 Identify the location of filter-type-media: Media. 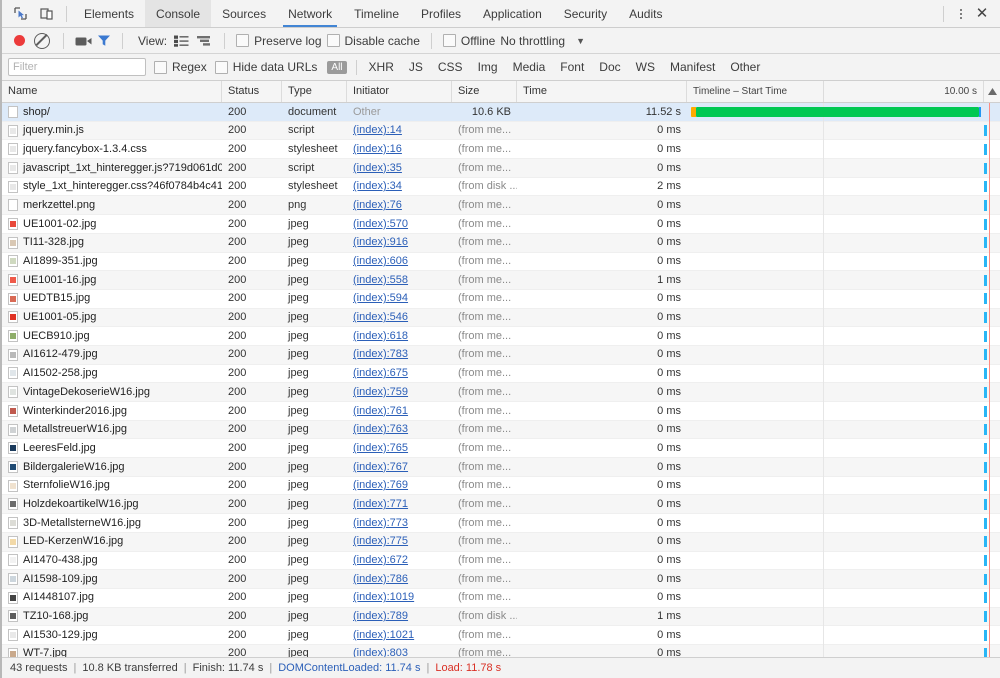
(529, 67).